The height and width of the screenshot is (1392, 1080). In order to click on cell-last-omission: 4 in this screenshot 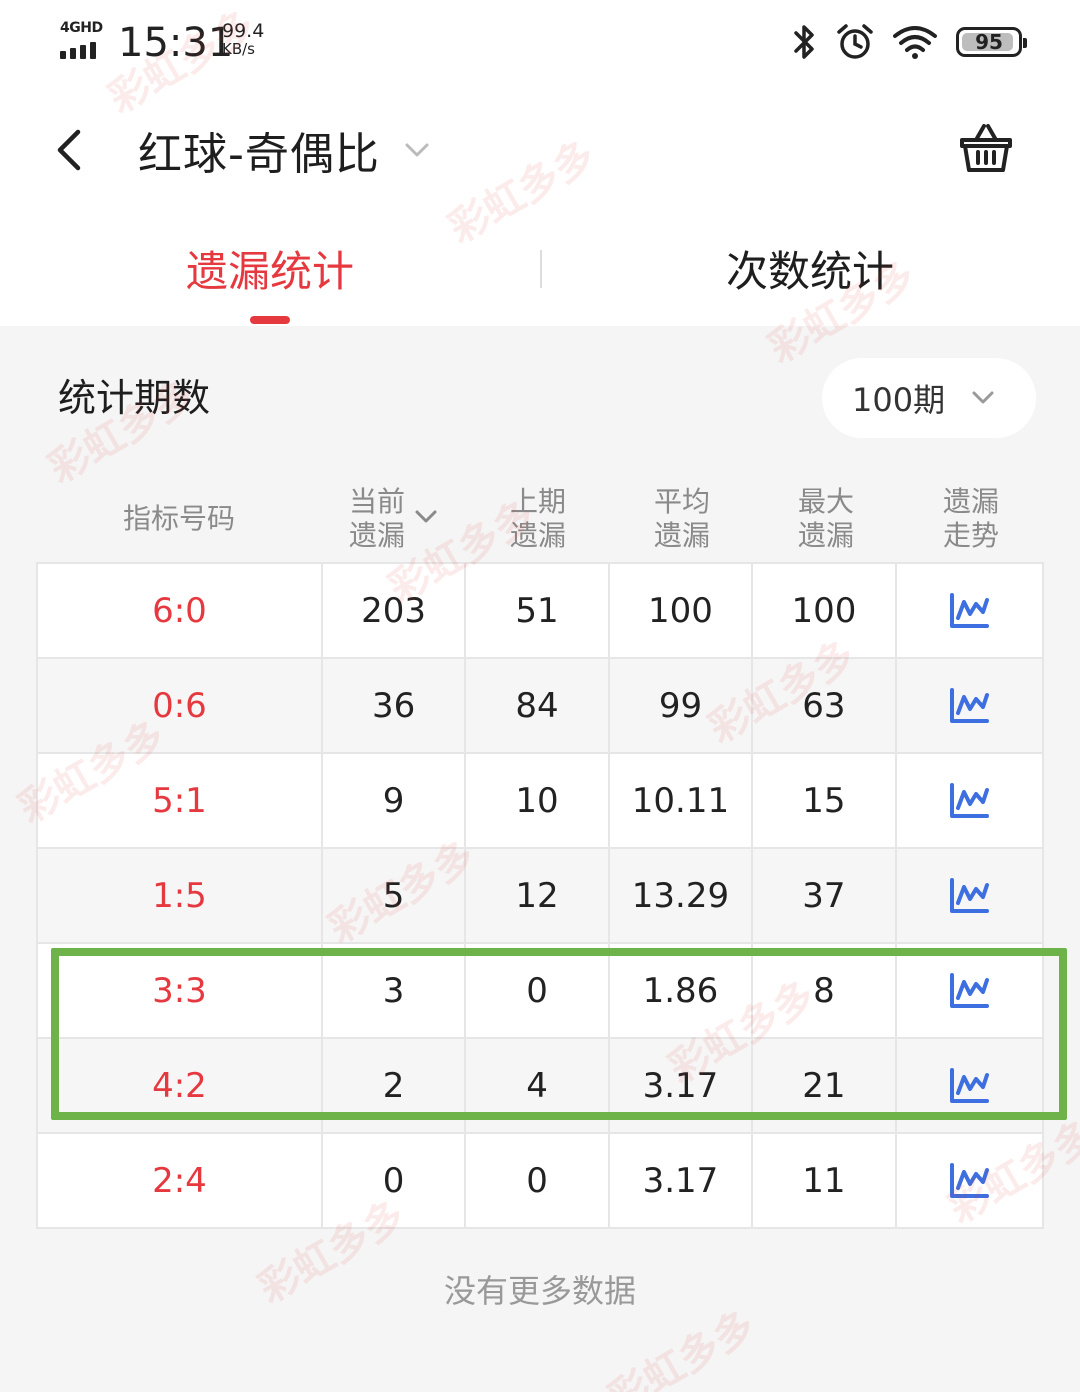, I will do `click(538, 1085)`.